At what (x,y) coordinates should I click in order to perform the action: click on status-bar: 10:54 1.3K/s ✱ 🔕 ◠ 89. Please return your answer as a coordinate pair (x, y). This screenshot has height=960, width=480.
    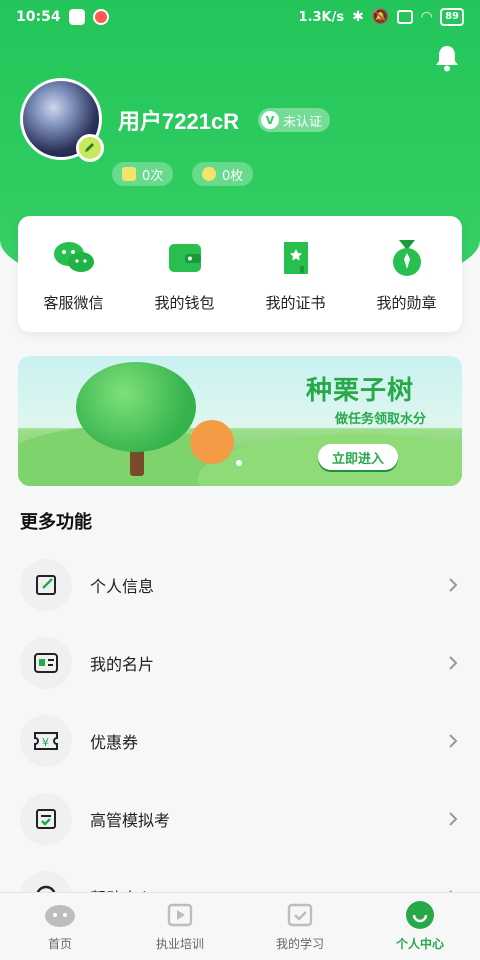
    Looking at the image, I should click on (240, 17).